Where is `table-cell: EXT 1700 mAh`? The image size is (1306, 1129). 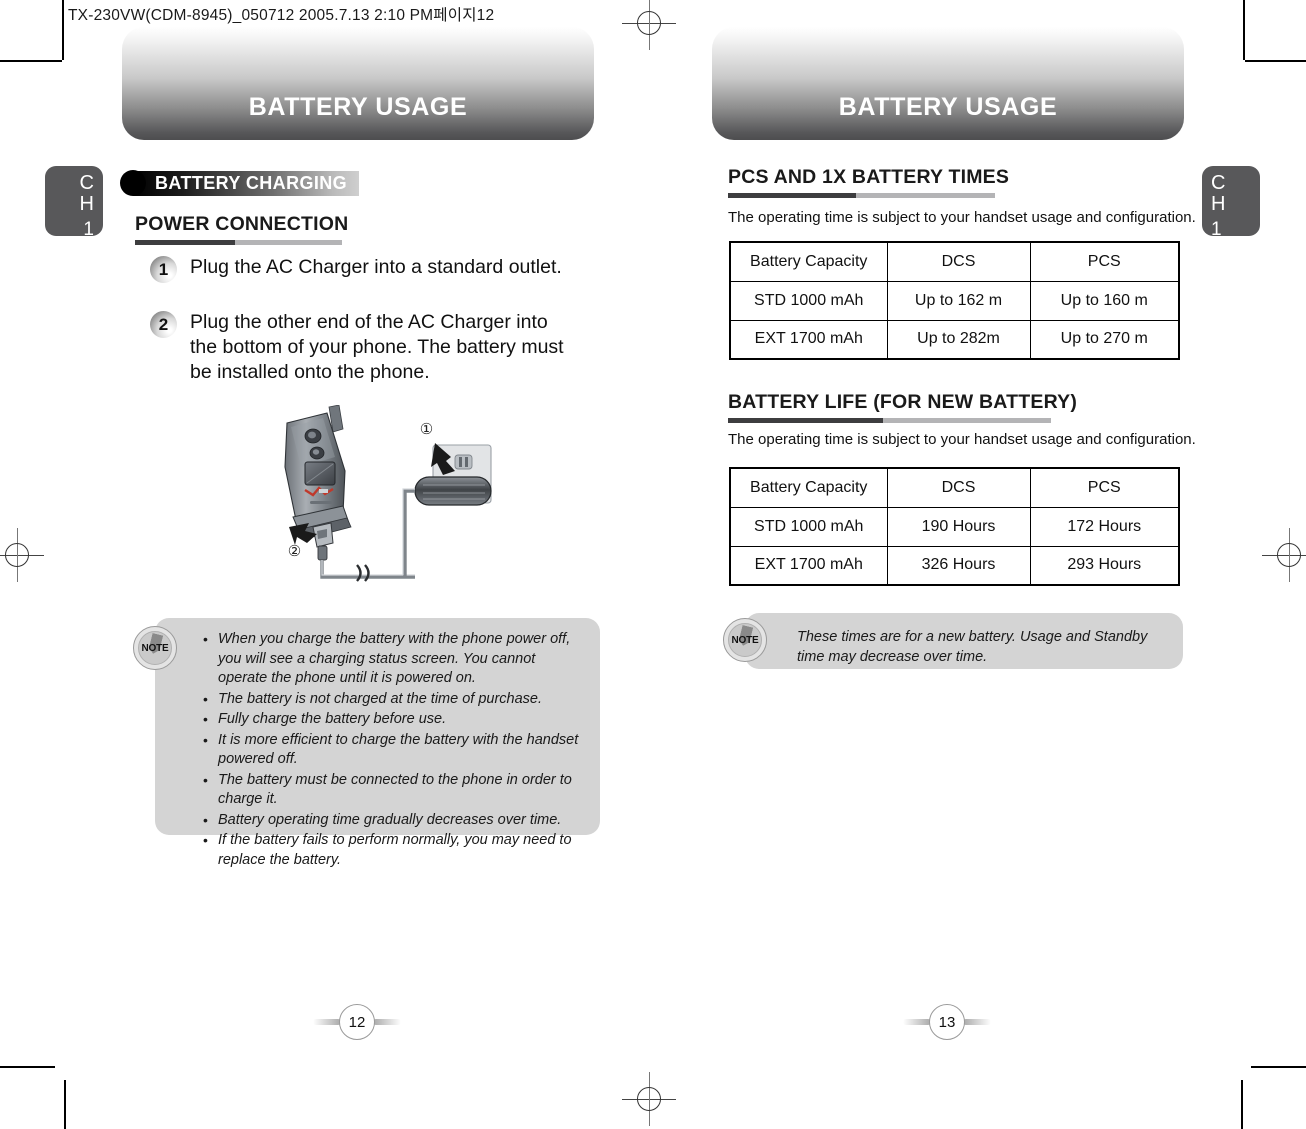
table-cell: EXT 1700 mAh is located at coordinates (808, 565).